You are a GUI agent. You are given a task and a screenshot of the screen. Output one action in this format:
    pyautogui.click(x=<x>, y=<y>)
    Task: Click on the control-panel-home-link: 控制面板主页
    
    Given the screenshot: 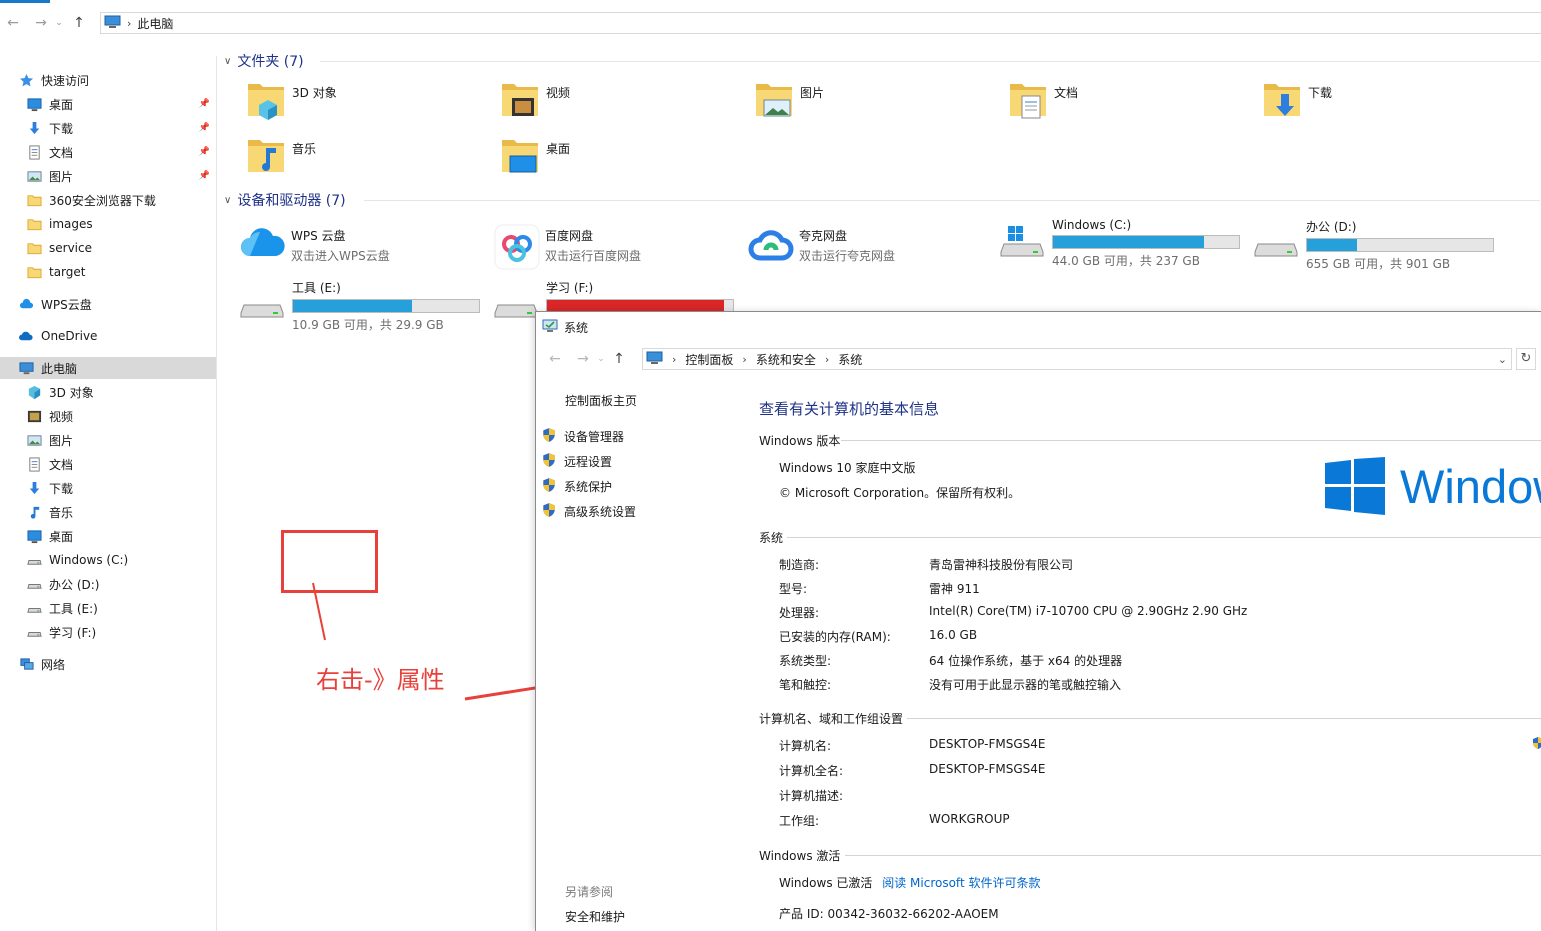 What is the action you would take?
    pyautogui.click(x=601, y=400)
    